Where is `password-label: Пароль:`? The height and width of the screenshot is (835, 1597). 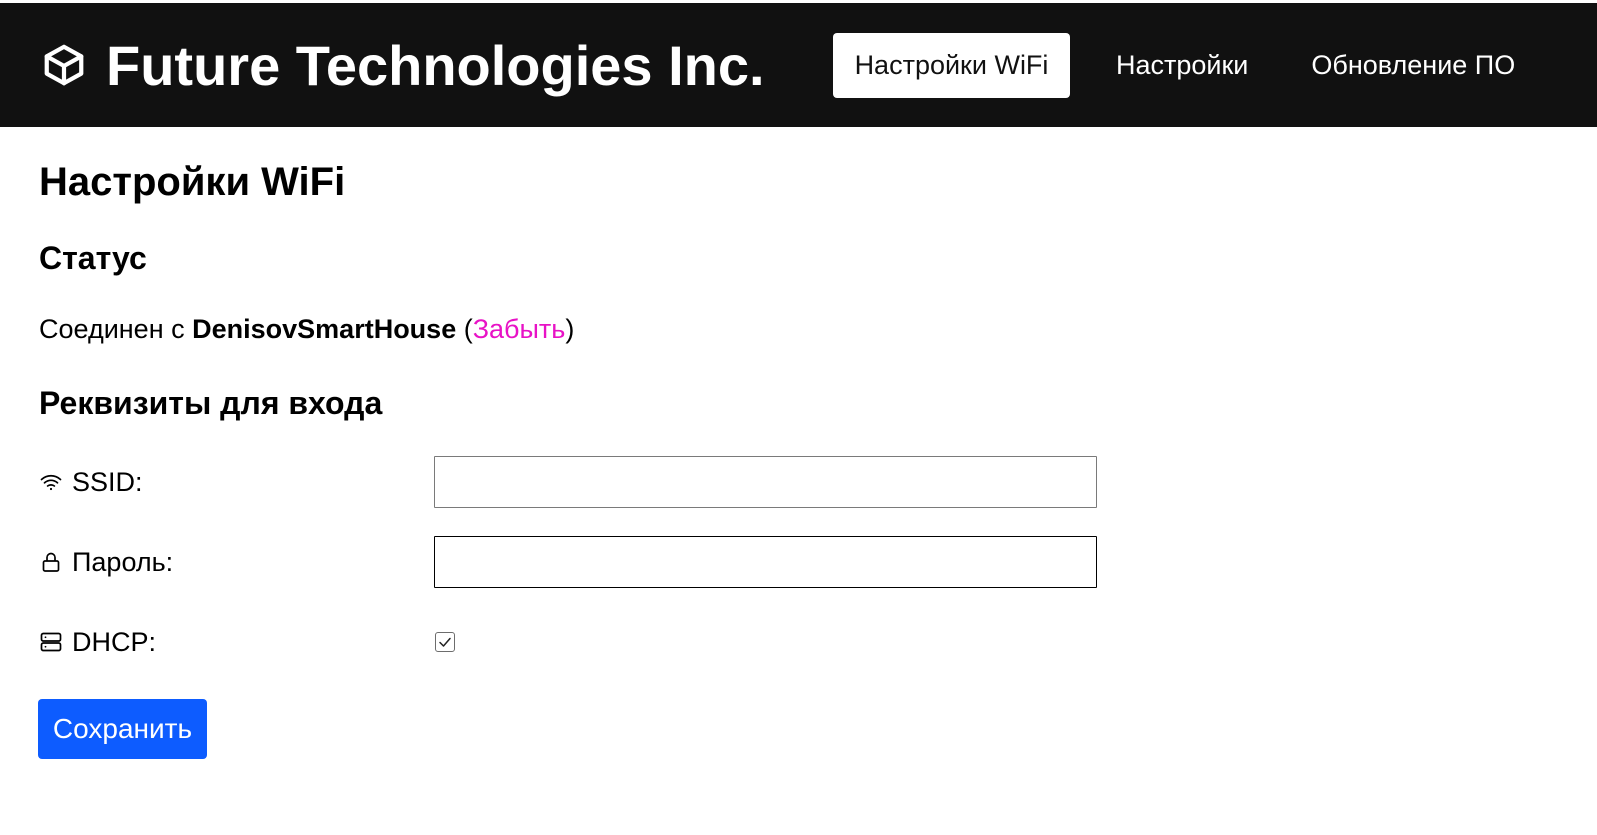 password-label: Пароль: is located at coordinates (236, 562).